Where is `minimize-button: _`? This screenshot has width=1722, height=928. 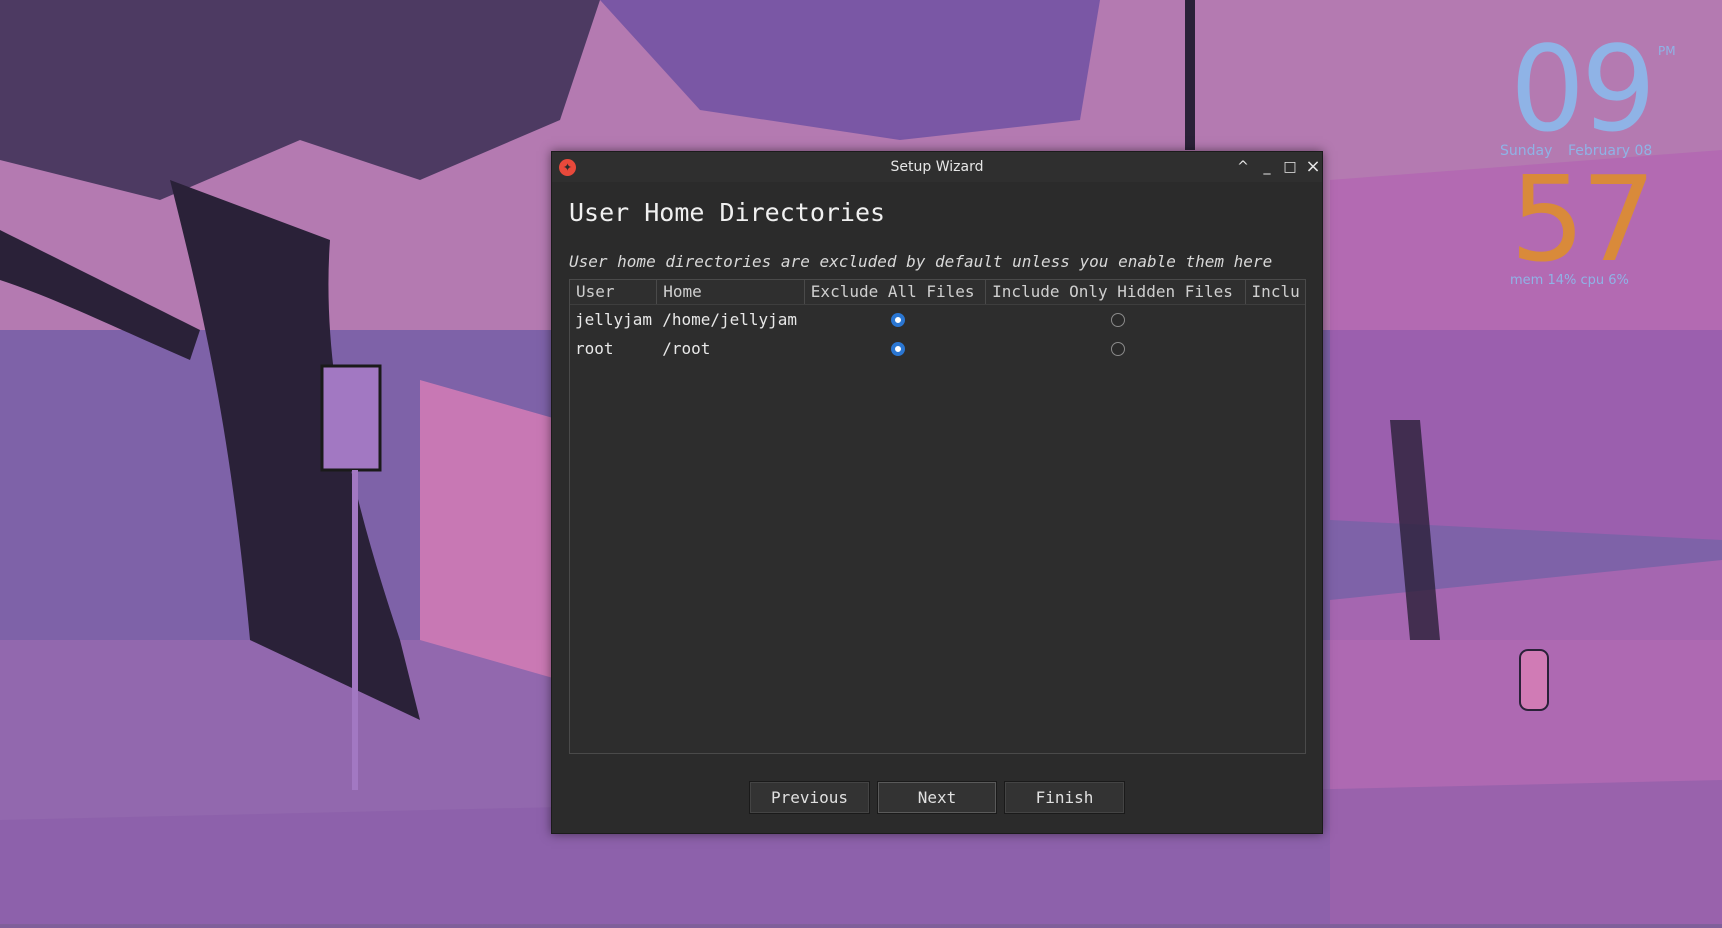
minimize-button: _ is located at coordinates (1267, 167).